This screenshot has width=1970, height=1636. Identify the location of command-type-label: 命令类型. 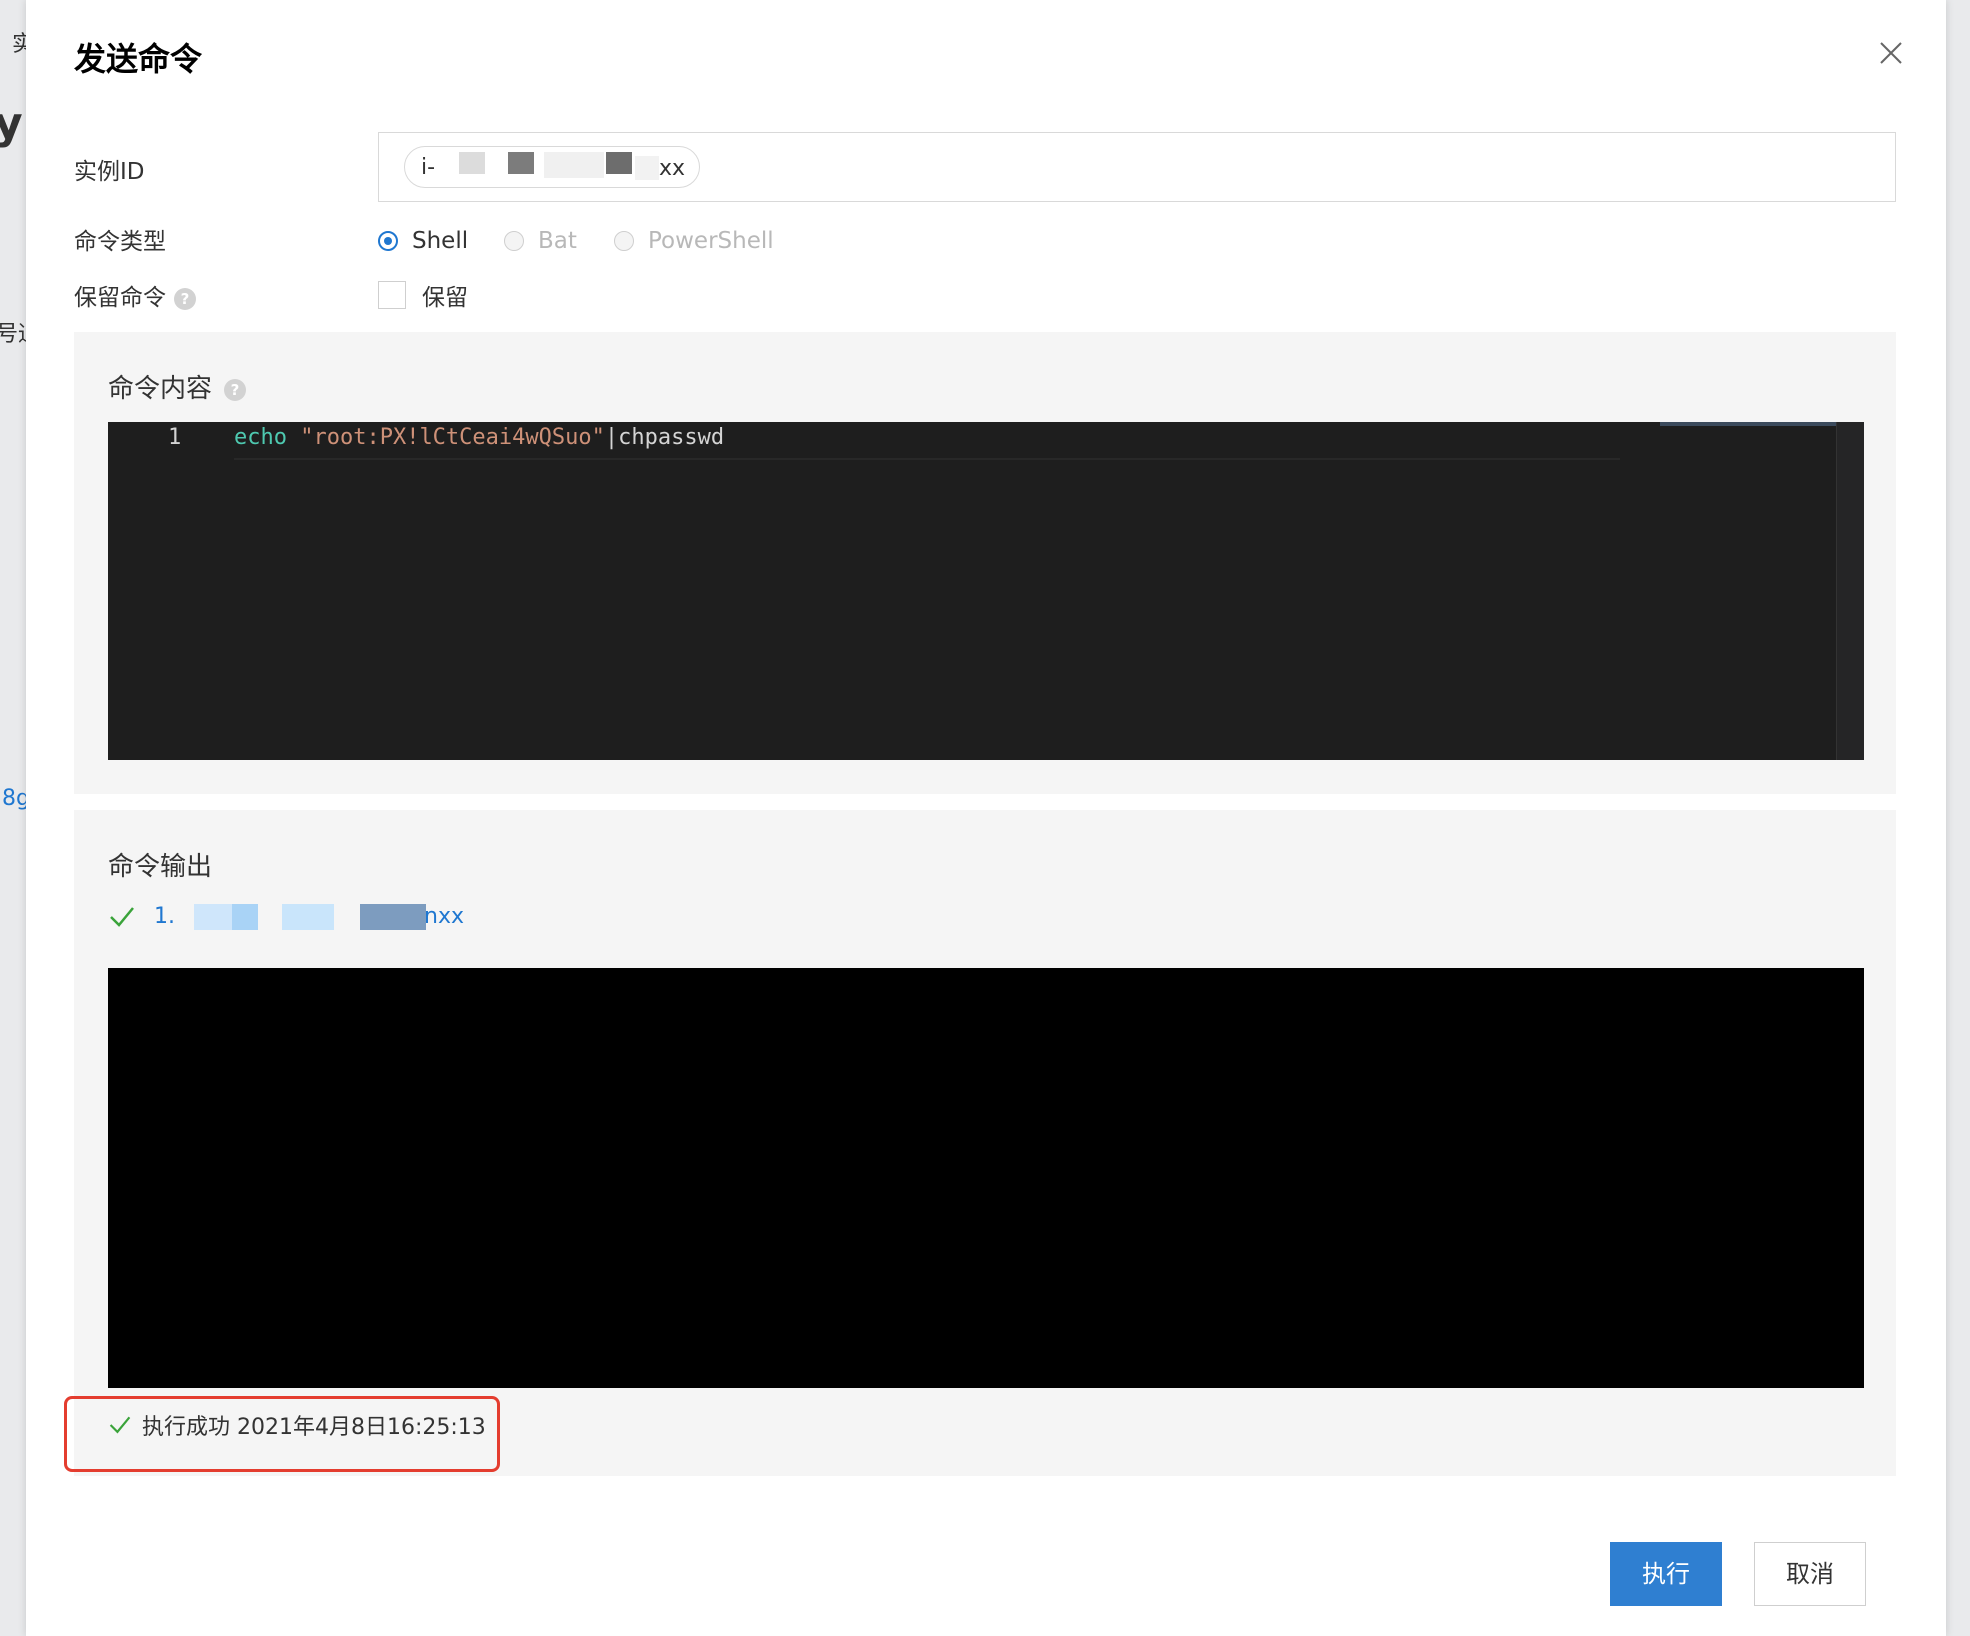
(120, 242).